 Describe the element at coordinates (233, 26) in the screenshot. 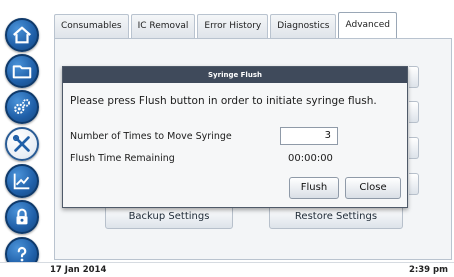

I see `tab-error-history: Error History` at that location.